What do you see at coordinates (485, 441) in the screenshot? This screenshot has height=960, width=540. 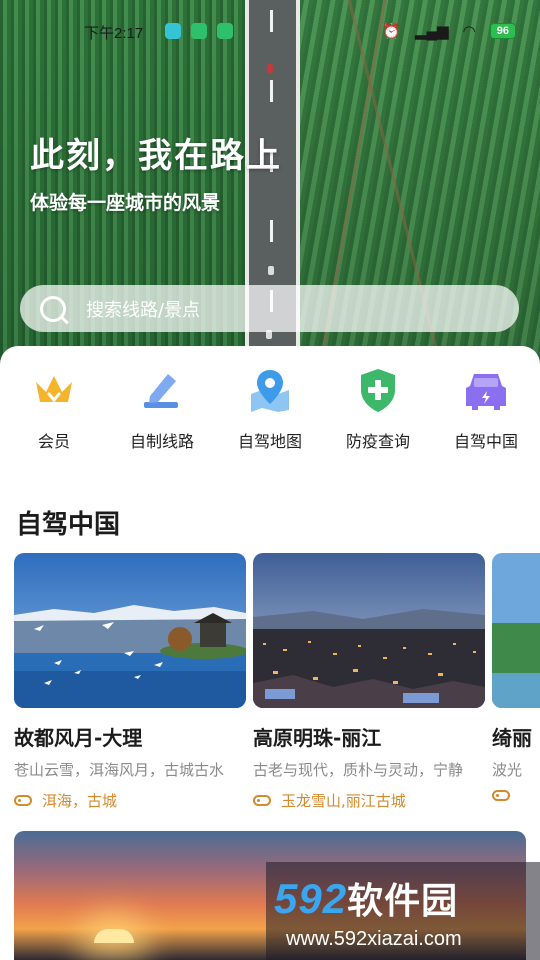 I see `quick-label: 自驾中国` at bounding box center [485, 441].